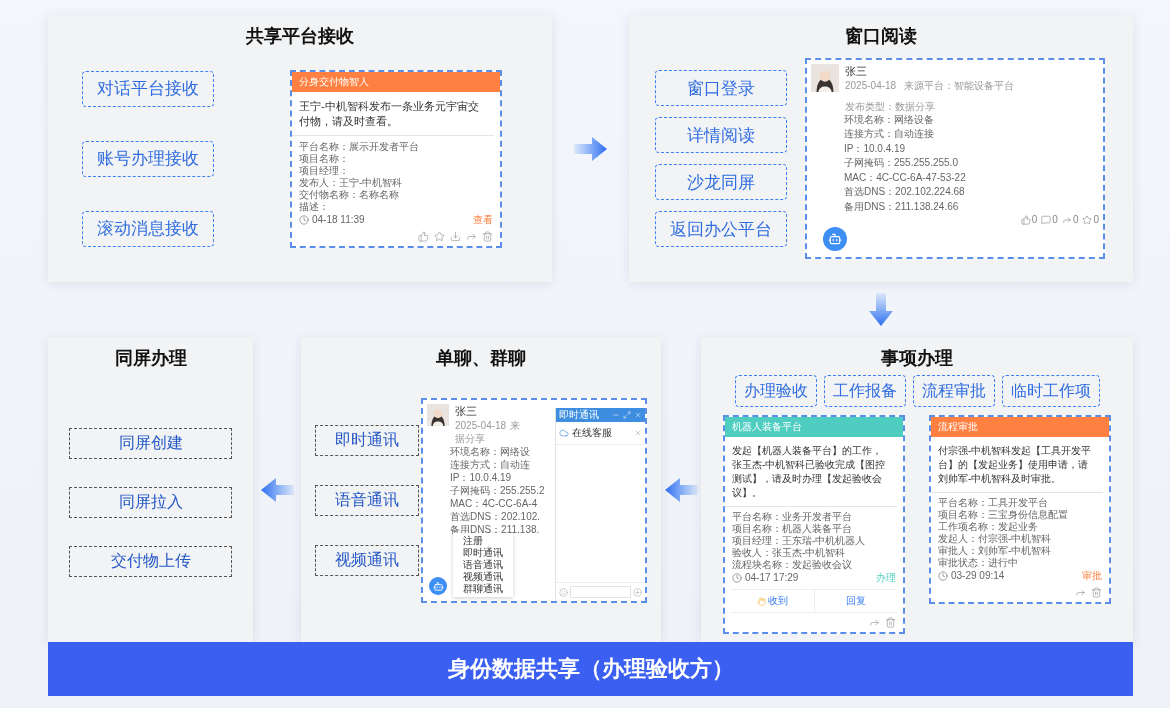 Image resolution: width=1170 pixels, height=708 pixels. What do you see at coordinates (772, 578) in the screenshot?
I see `time-text: 04-17 17:29` at bounding box center [772, 578].